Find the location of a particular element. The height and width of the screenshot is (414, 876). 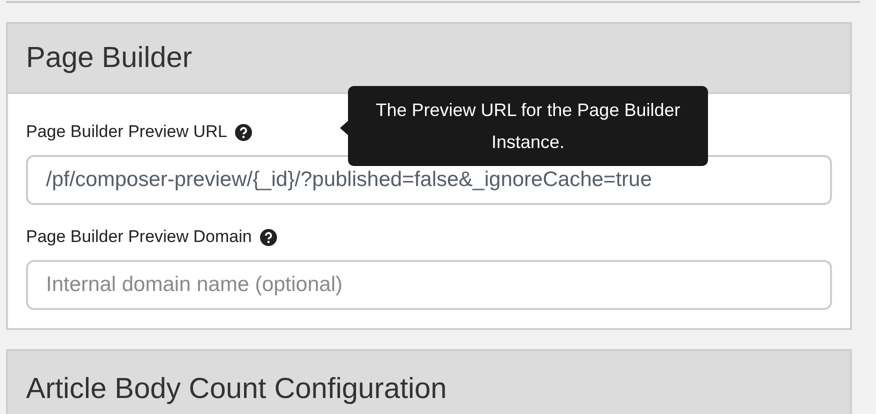

panel-title: Page Builder is located at coordinates (109, 58).